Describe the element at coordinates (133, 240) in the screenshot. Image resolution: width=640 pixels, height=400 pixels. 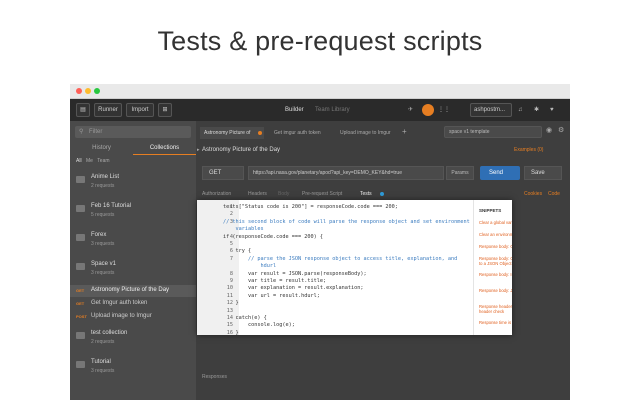
I see `collection-item: Forex 3 requests` at that location.